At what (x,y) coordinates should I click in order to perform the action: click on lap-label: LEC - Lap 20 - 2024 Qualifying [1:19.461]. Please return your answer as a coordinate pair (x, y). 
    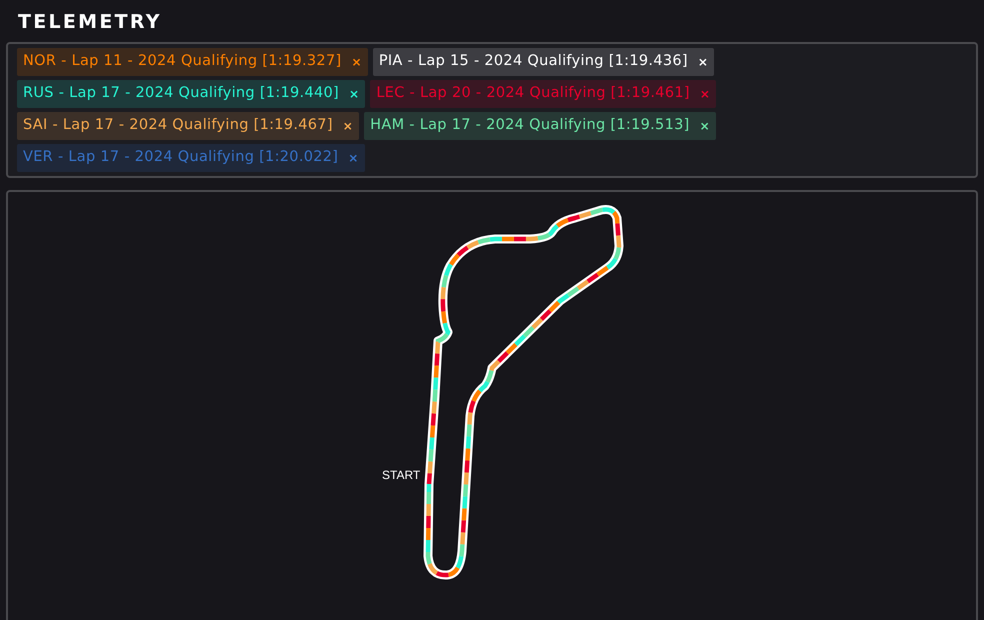
    Looking at the image, I should click on (533, 94).